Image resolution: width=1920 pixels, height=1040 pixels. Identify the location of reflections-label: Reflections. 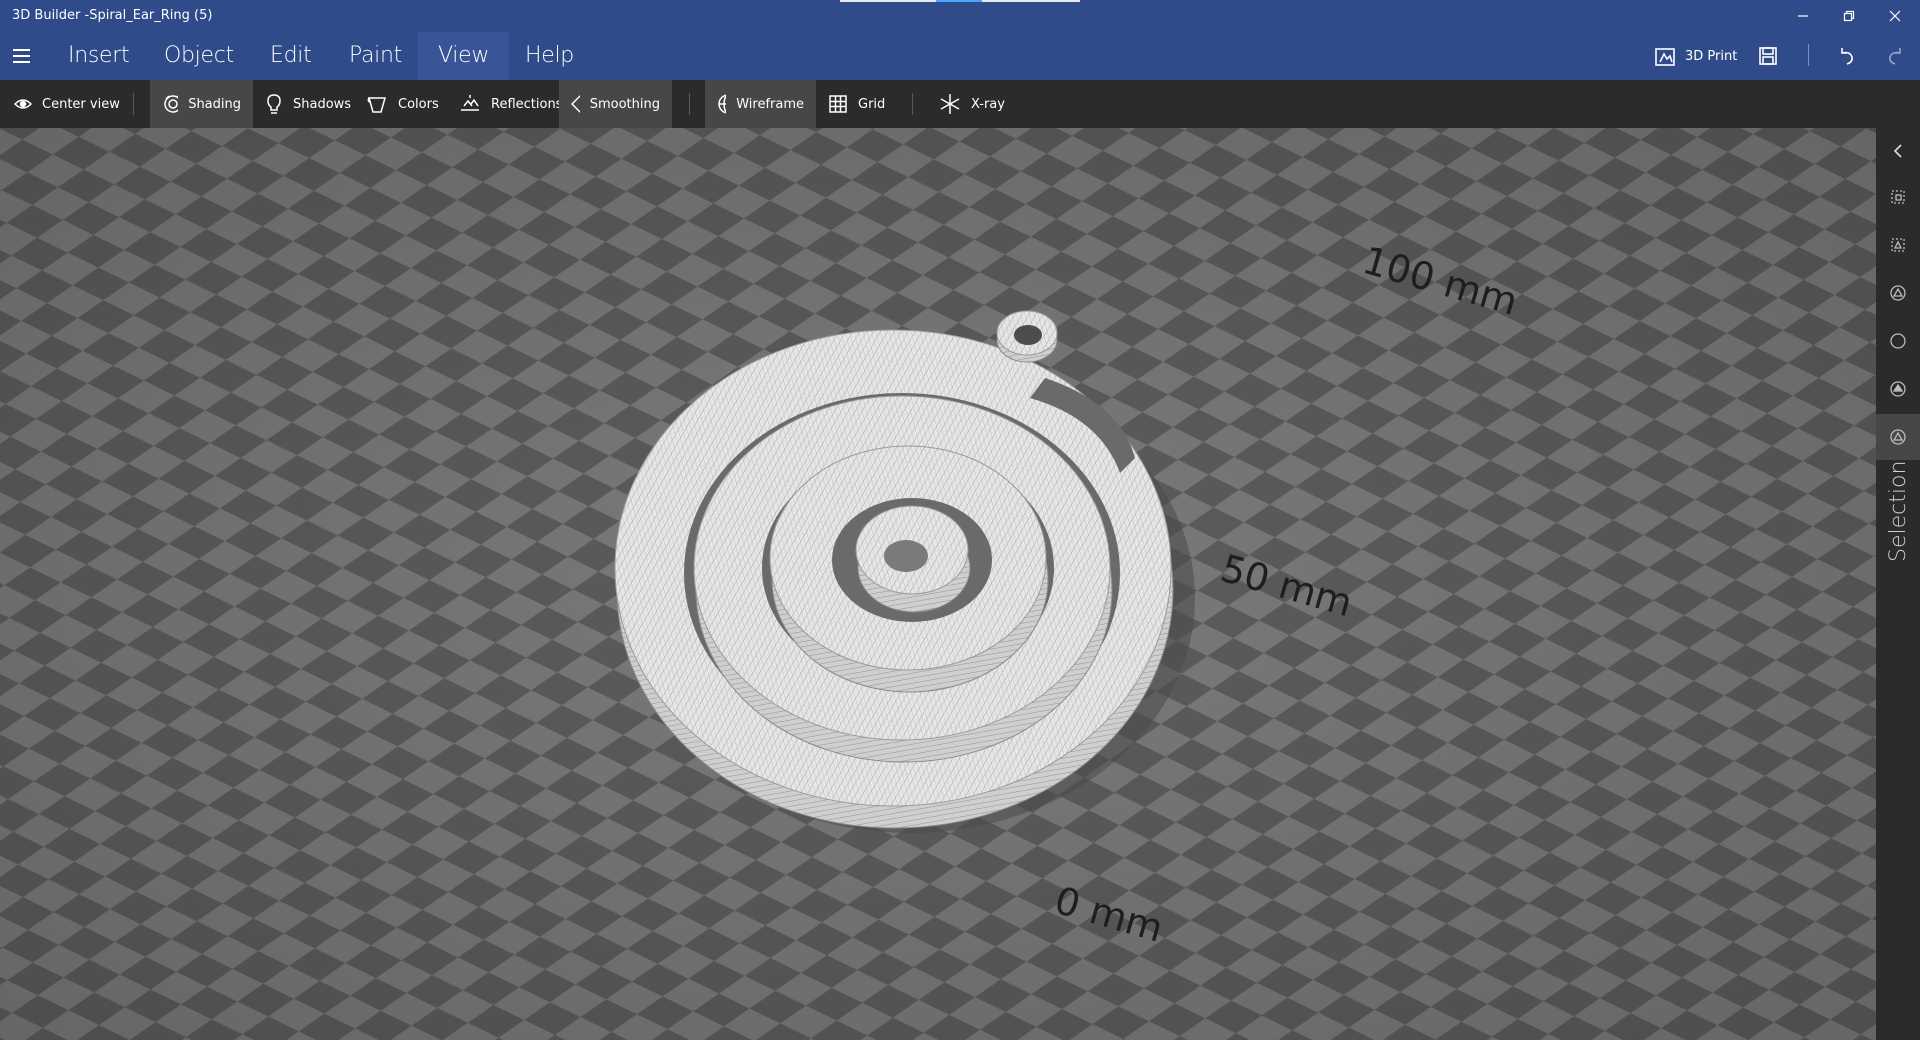
(527, 104).